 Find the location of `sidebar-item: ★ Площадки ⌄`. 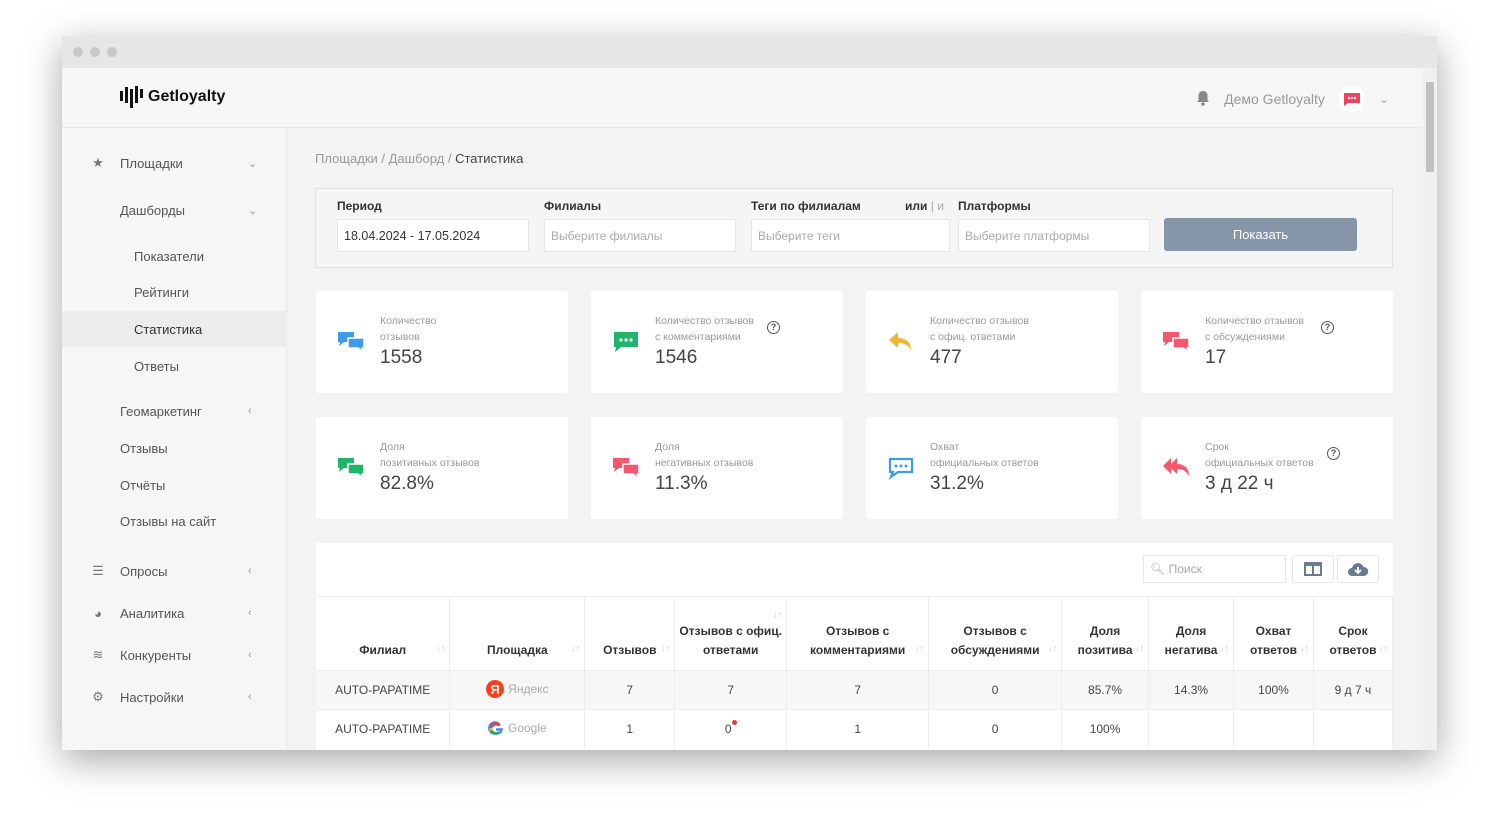

sidebar-item: ★ Площадки ⌄ is located at coordinates (174, 163).